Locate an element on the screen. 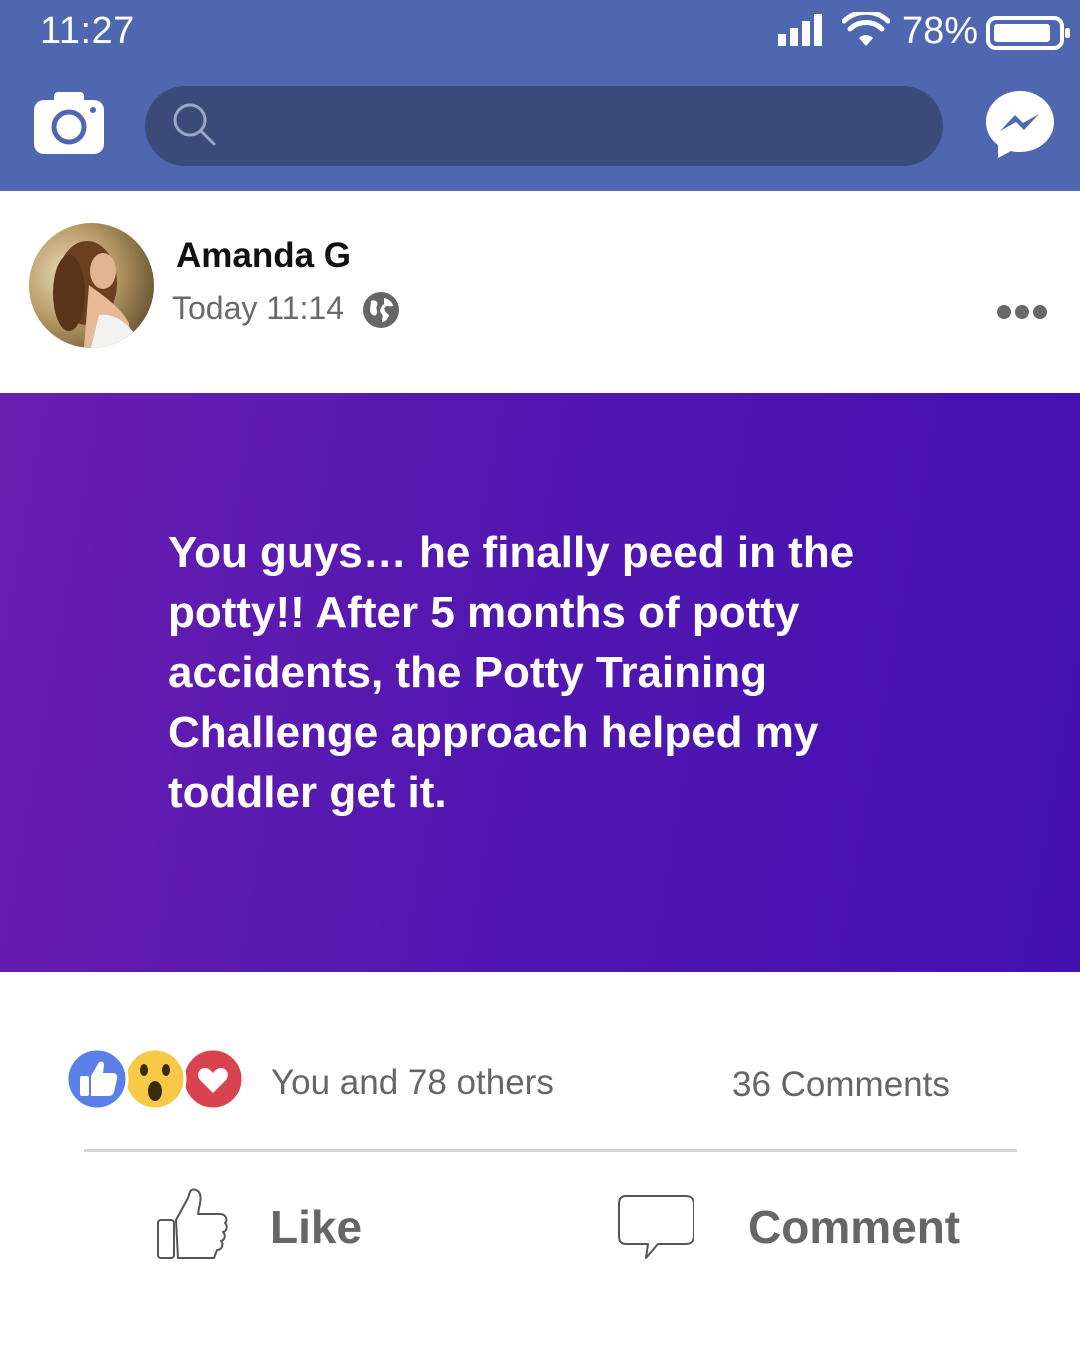 The height and width of the screenshot is (1350, 1080). top-navigation-bar: 11:27 78% is located at coordinates (540, 95).